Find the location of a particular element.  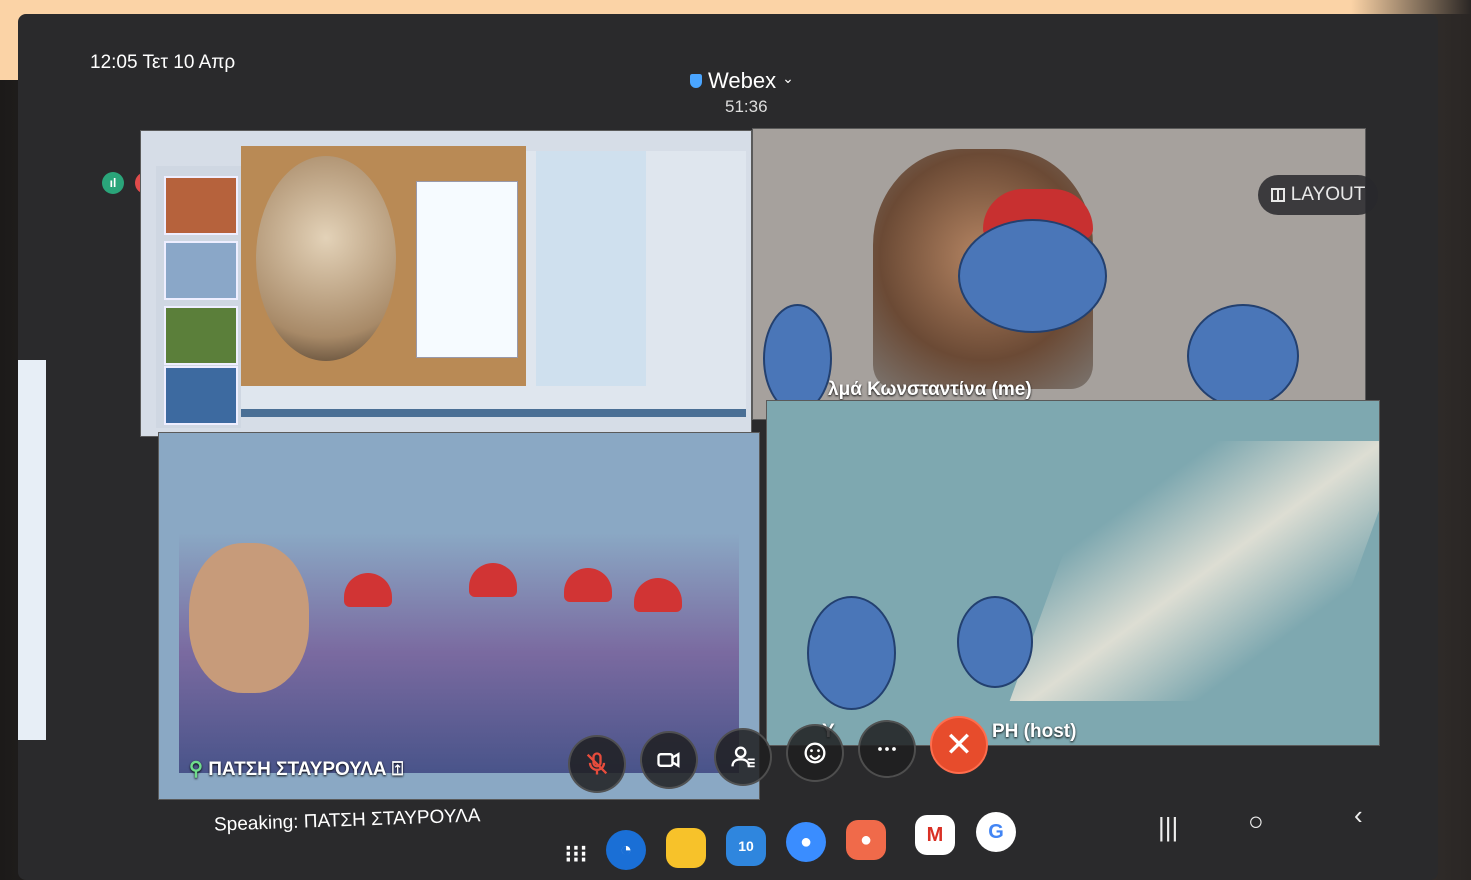

slide-blue-panel is located at coordinates (591, 268).